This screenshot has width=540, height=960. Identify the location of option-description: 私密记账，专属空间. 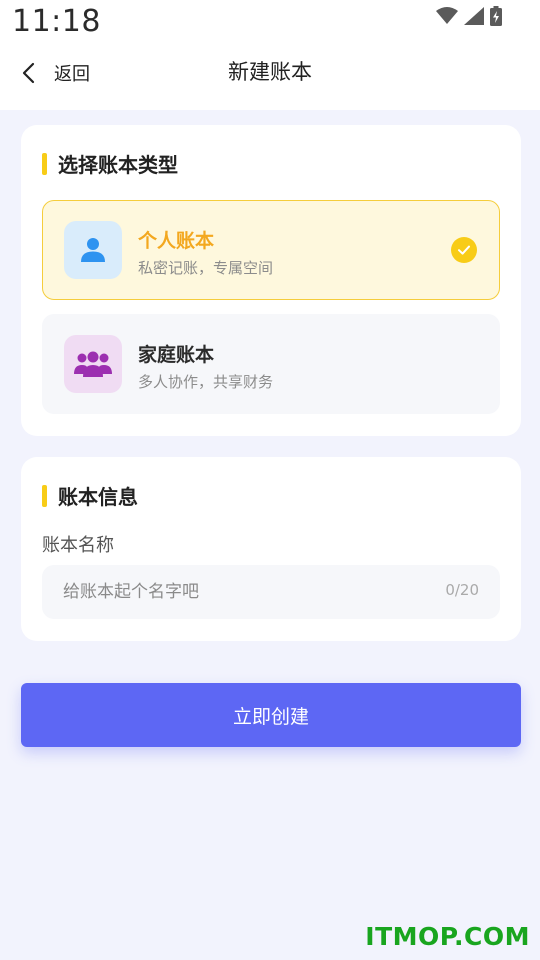
(206, 268).